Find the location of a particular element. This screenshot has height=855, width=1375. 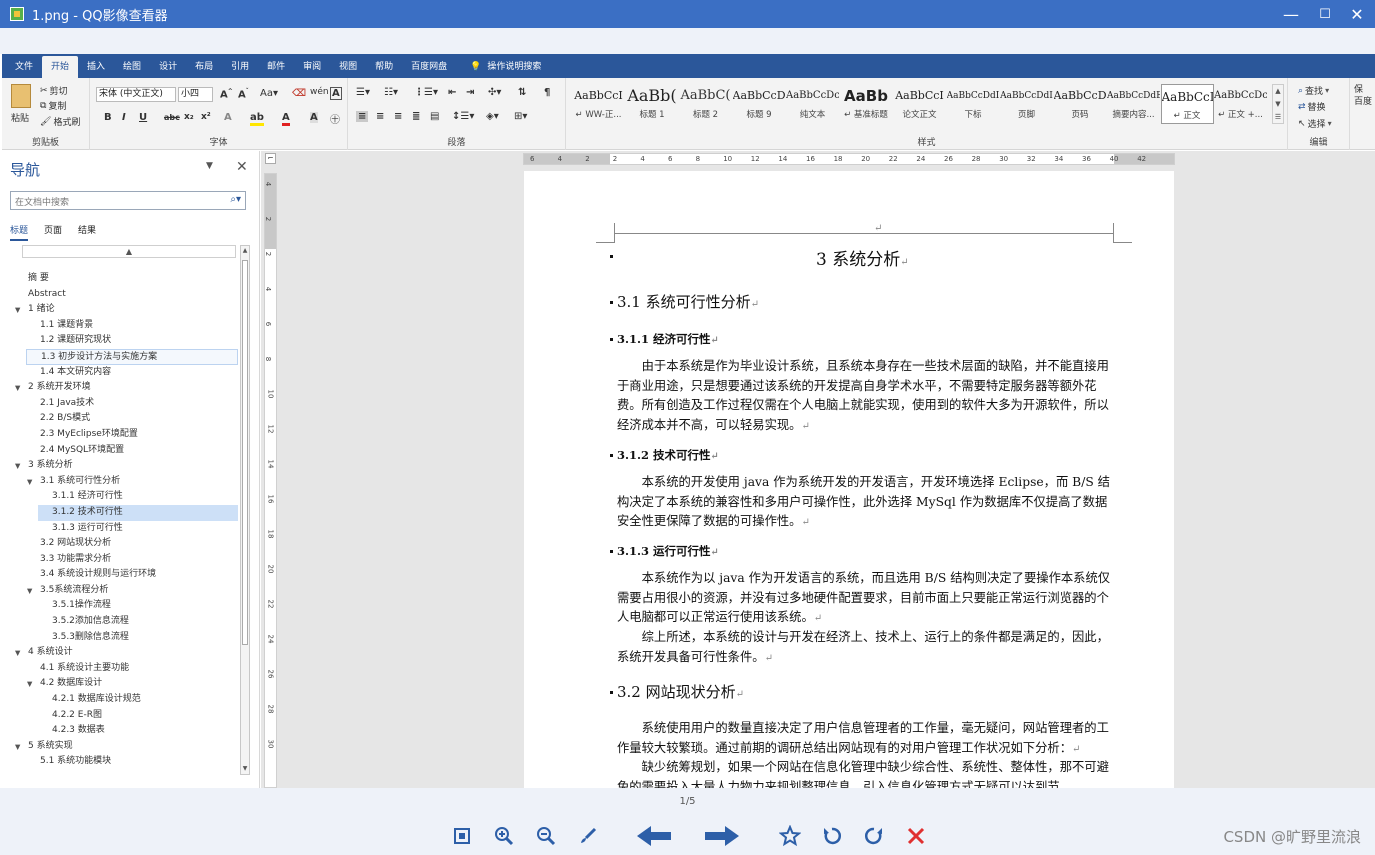

nav-heading-item: 3.4 系统设计规则与运行环境 is located at coordinates (121, 575).